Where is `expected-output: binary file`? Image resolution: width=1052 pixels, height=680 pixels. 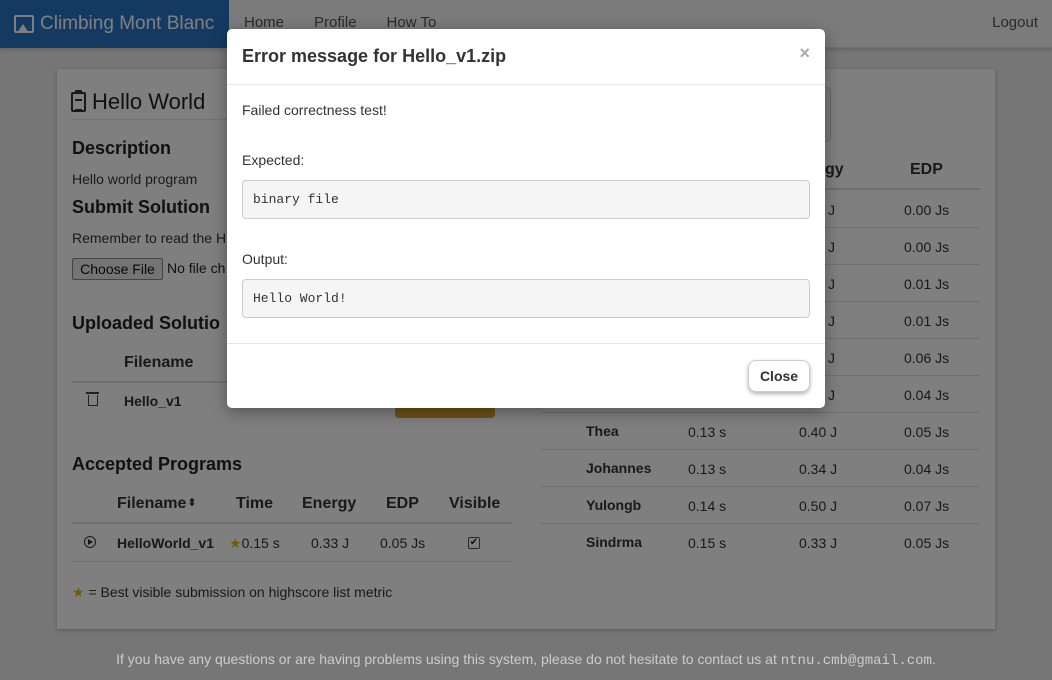
expected-output: binary file is located at coordinates (526, 199).